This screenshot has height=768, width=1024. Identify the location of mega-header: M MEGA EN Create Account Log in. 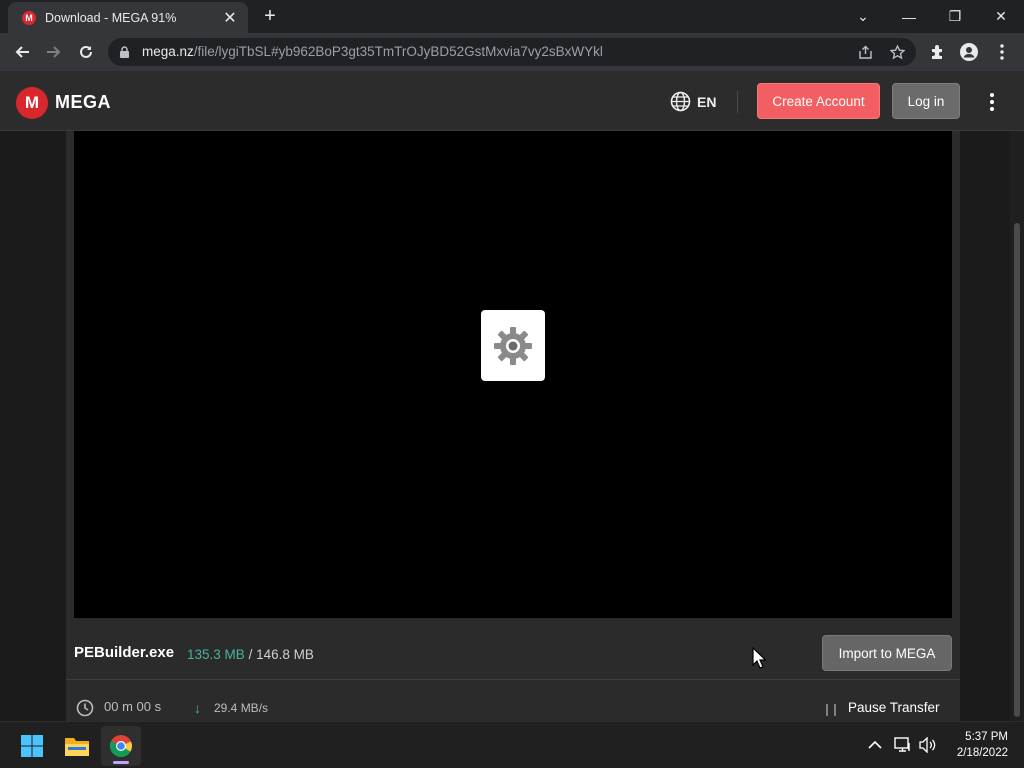
(512, 101).